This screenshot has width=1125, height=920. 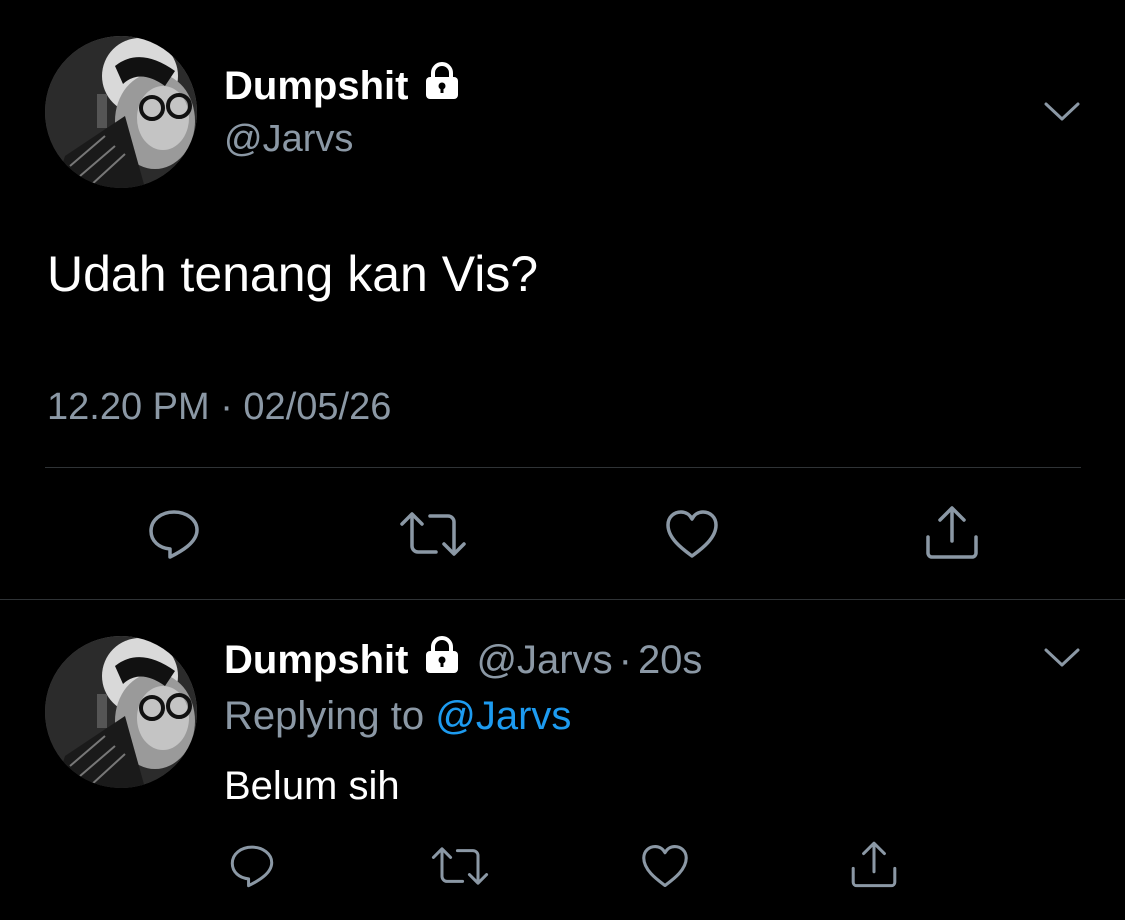 What do you see at coordinates (293, 274) in the screenshot?
I see `tweet-text: Udah tenang kan Vis?` at bounding box center [293, 274].